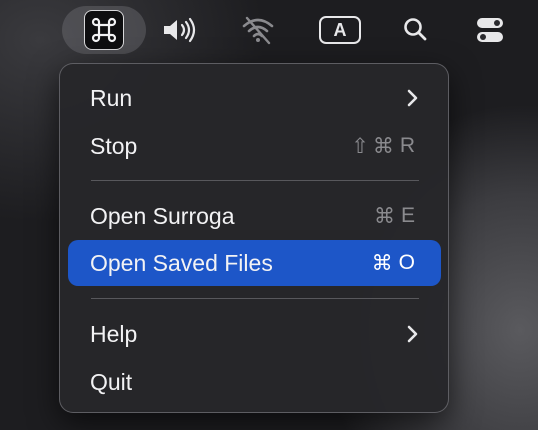  What do you see at coordinates (254, 146) in the screenshot?
I see `menu-item-stop: Stop ⇧⌘ R` at bounding box center [254, 146].